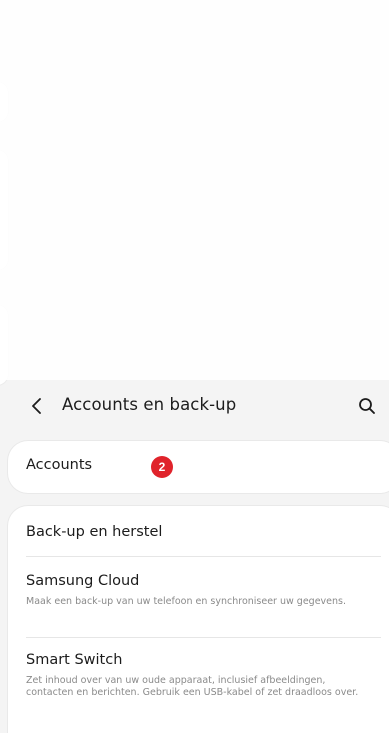 The height and width of the screenshot is (733, 389). I want to click on notification-badge: 2, so click(162, 467).